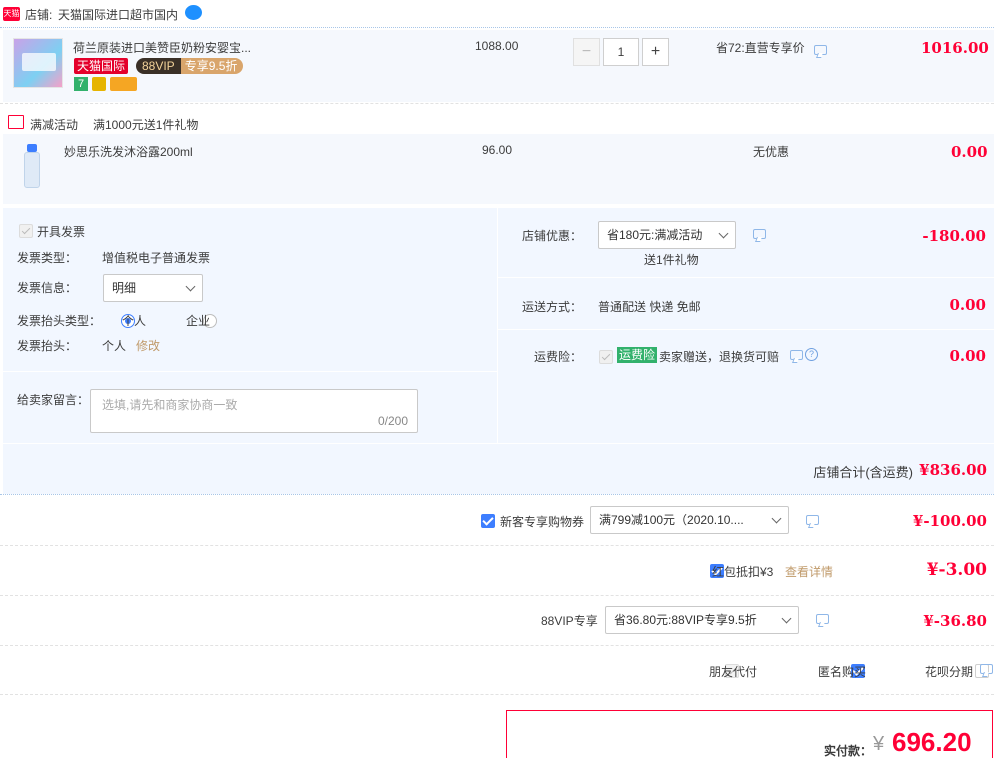  Describe the element at coordinates (47, 288) in the screenshot. I see `invoice-info-label: 发票信息：` at that location.